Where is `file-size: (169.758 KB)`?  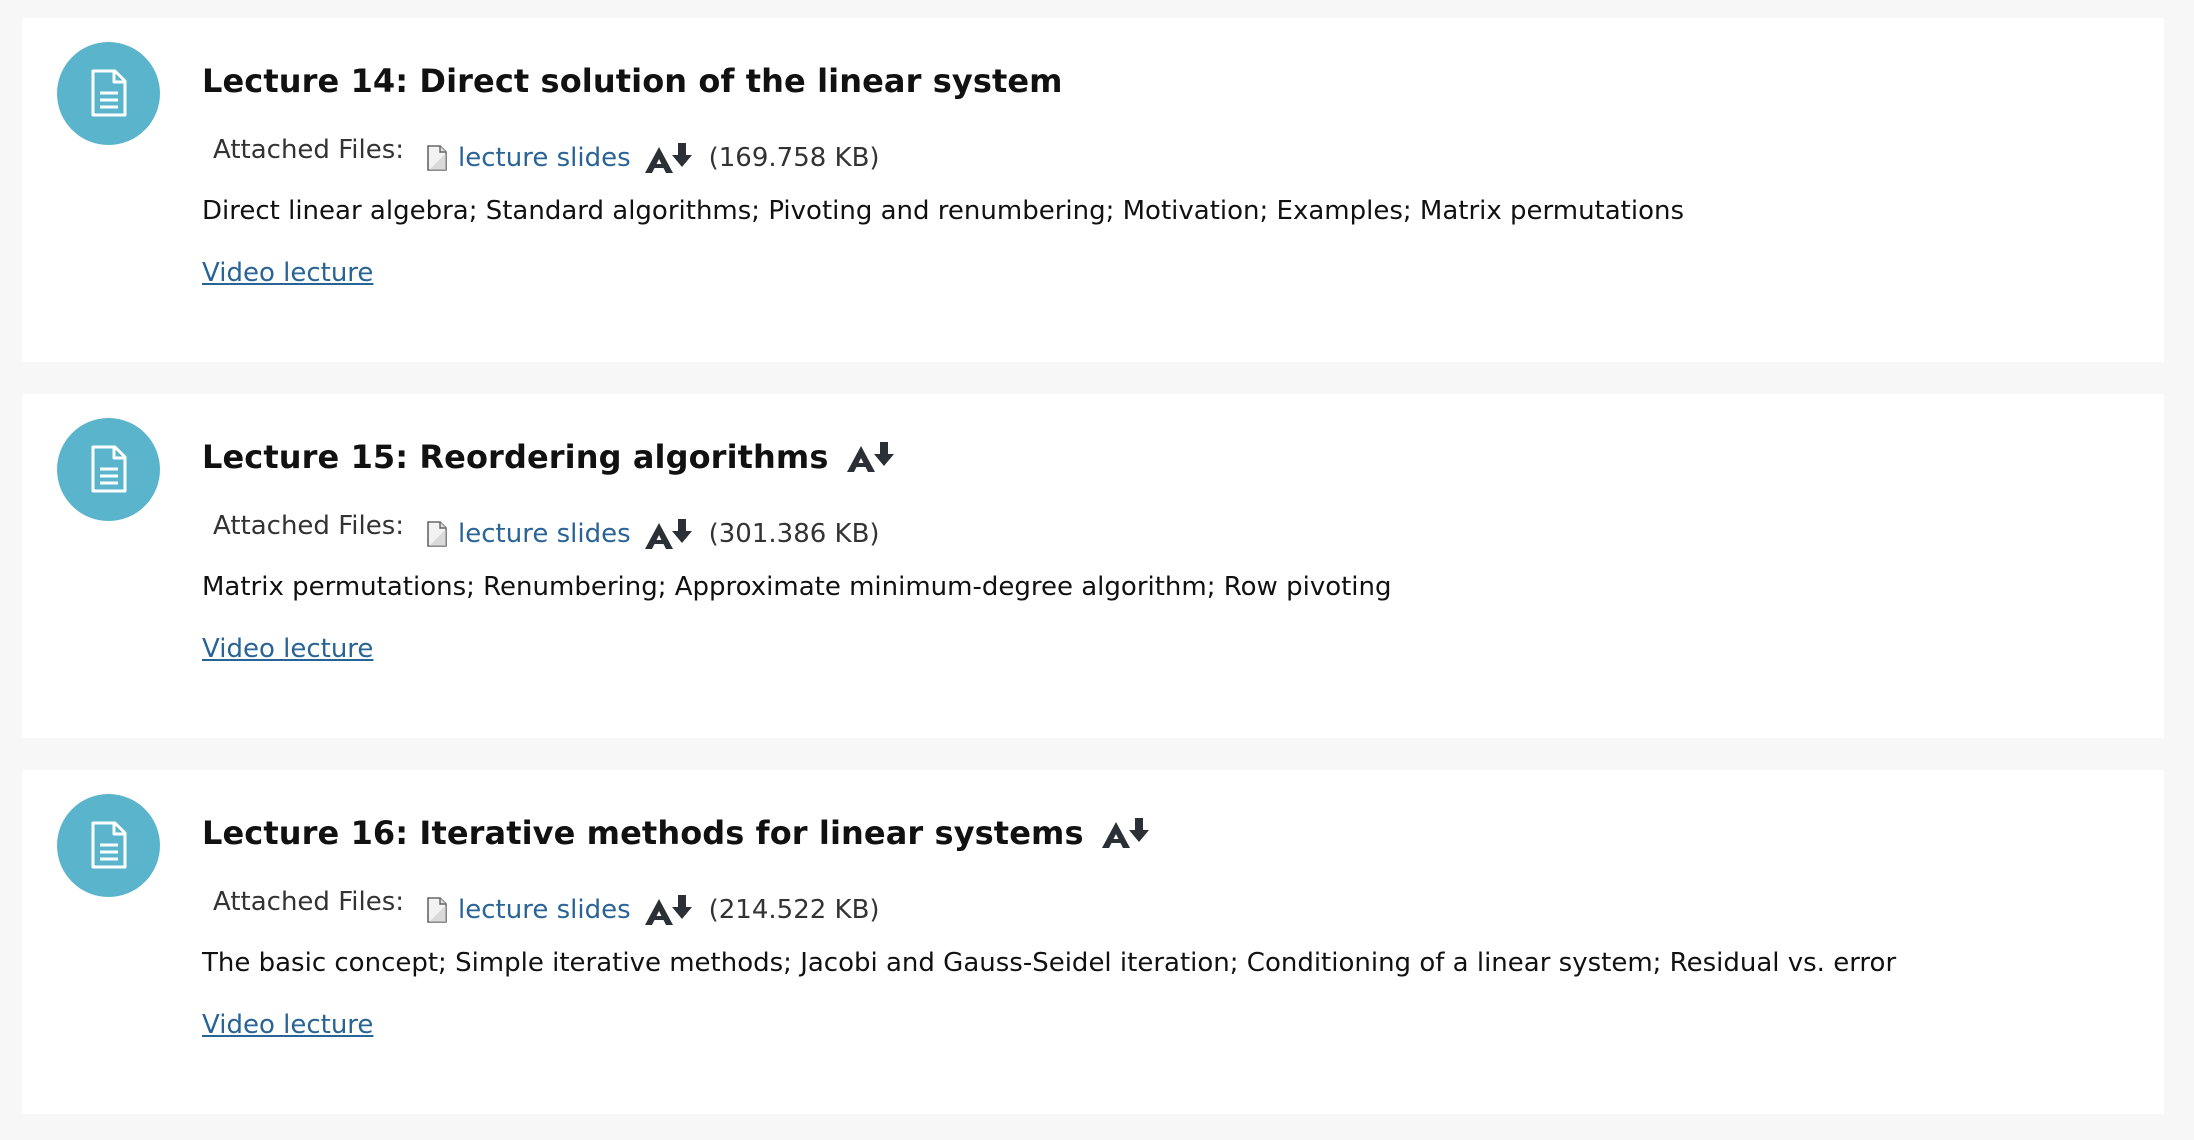
file-size: (169.758 KB) is located at coordinates (794, 158).